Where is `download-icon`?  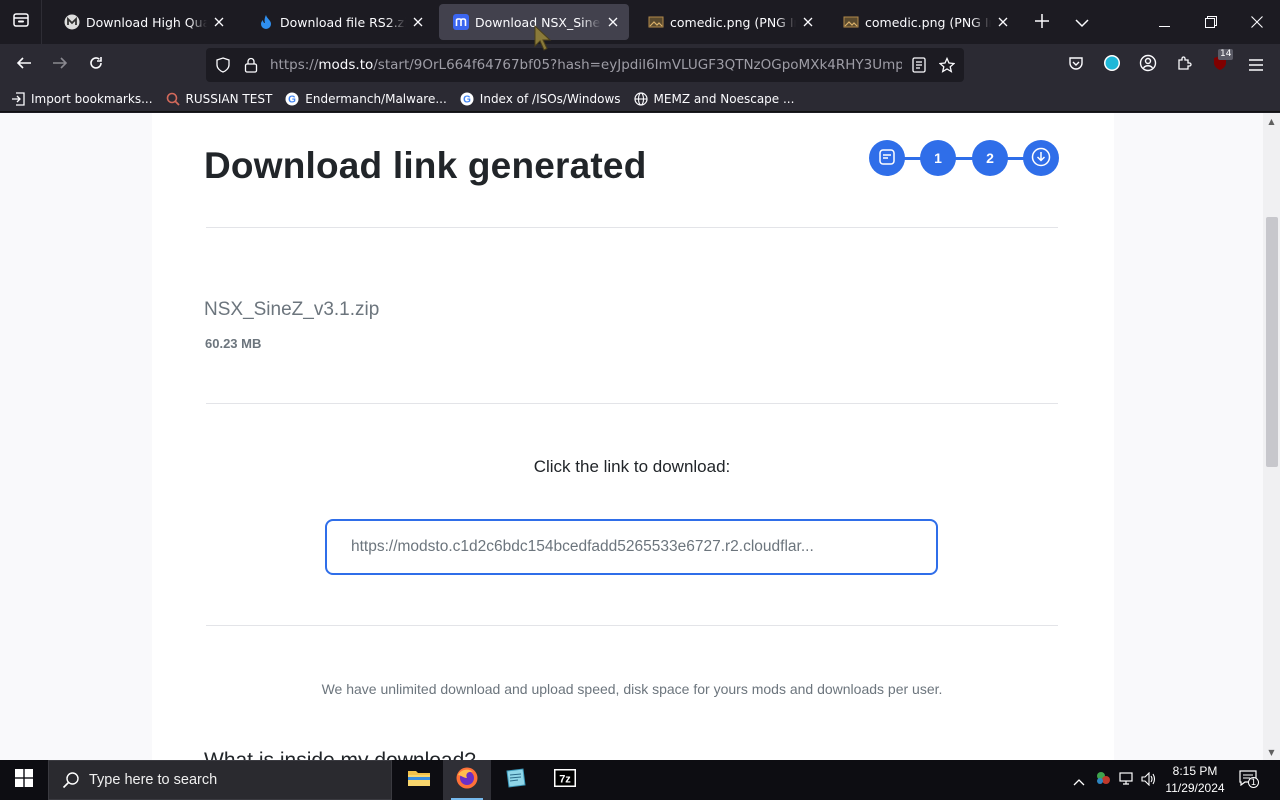 download-icon is located at coordinates (1041, 158).